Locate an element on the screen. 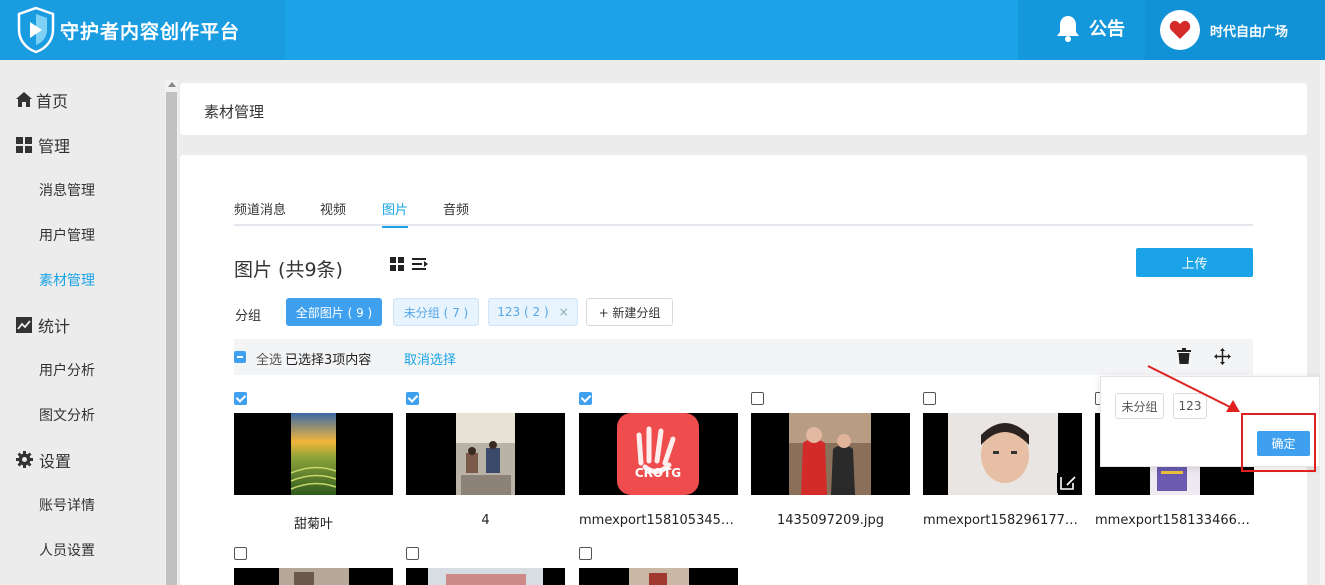 The width and height of the screenshot is (1325, 585). building-image is located at coordinates (485, 576).